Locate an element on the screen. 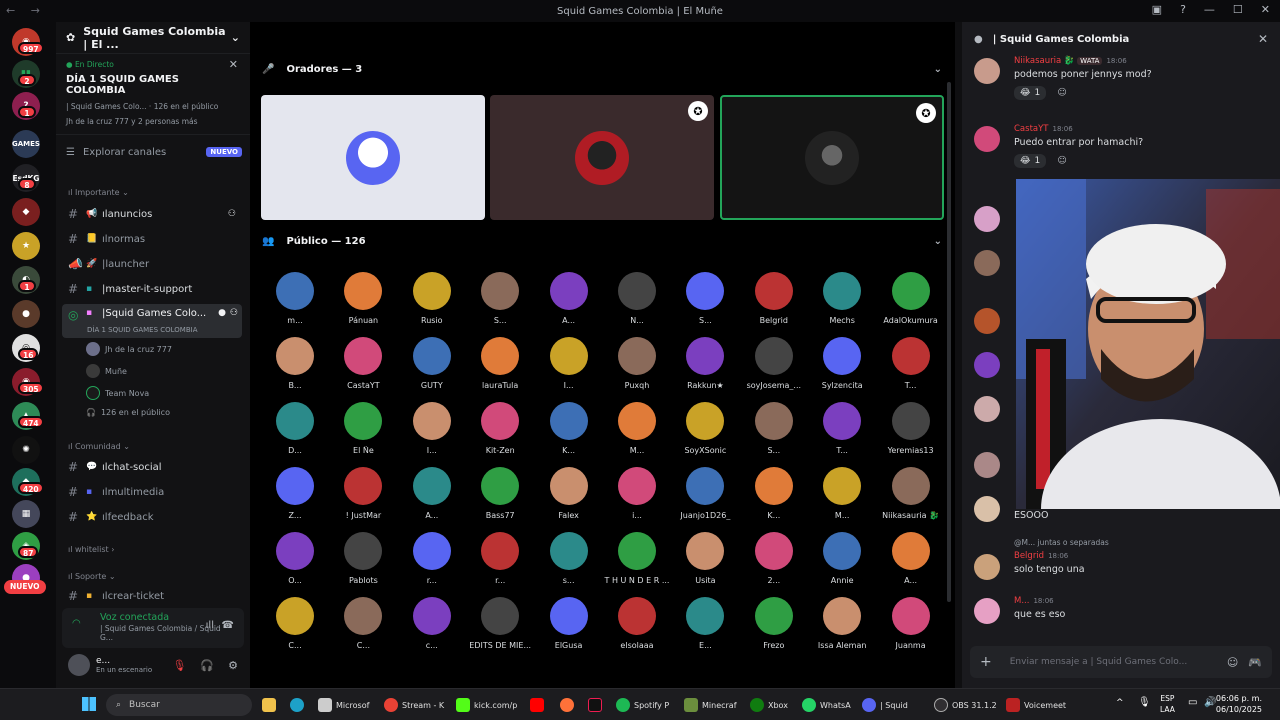  audience-member: El Ñe is located at coordinates (363, 428).